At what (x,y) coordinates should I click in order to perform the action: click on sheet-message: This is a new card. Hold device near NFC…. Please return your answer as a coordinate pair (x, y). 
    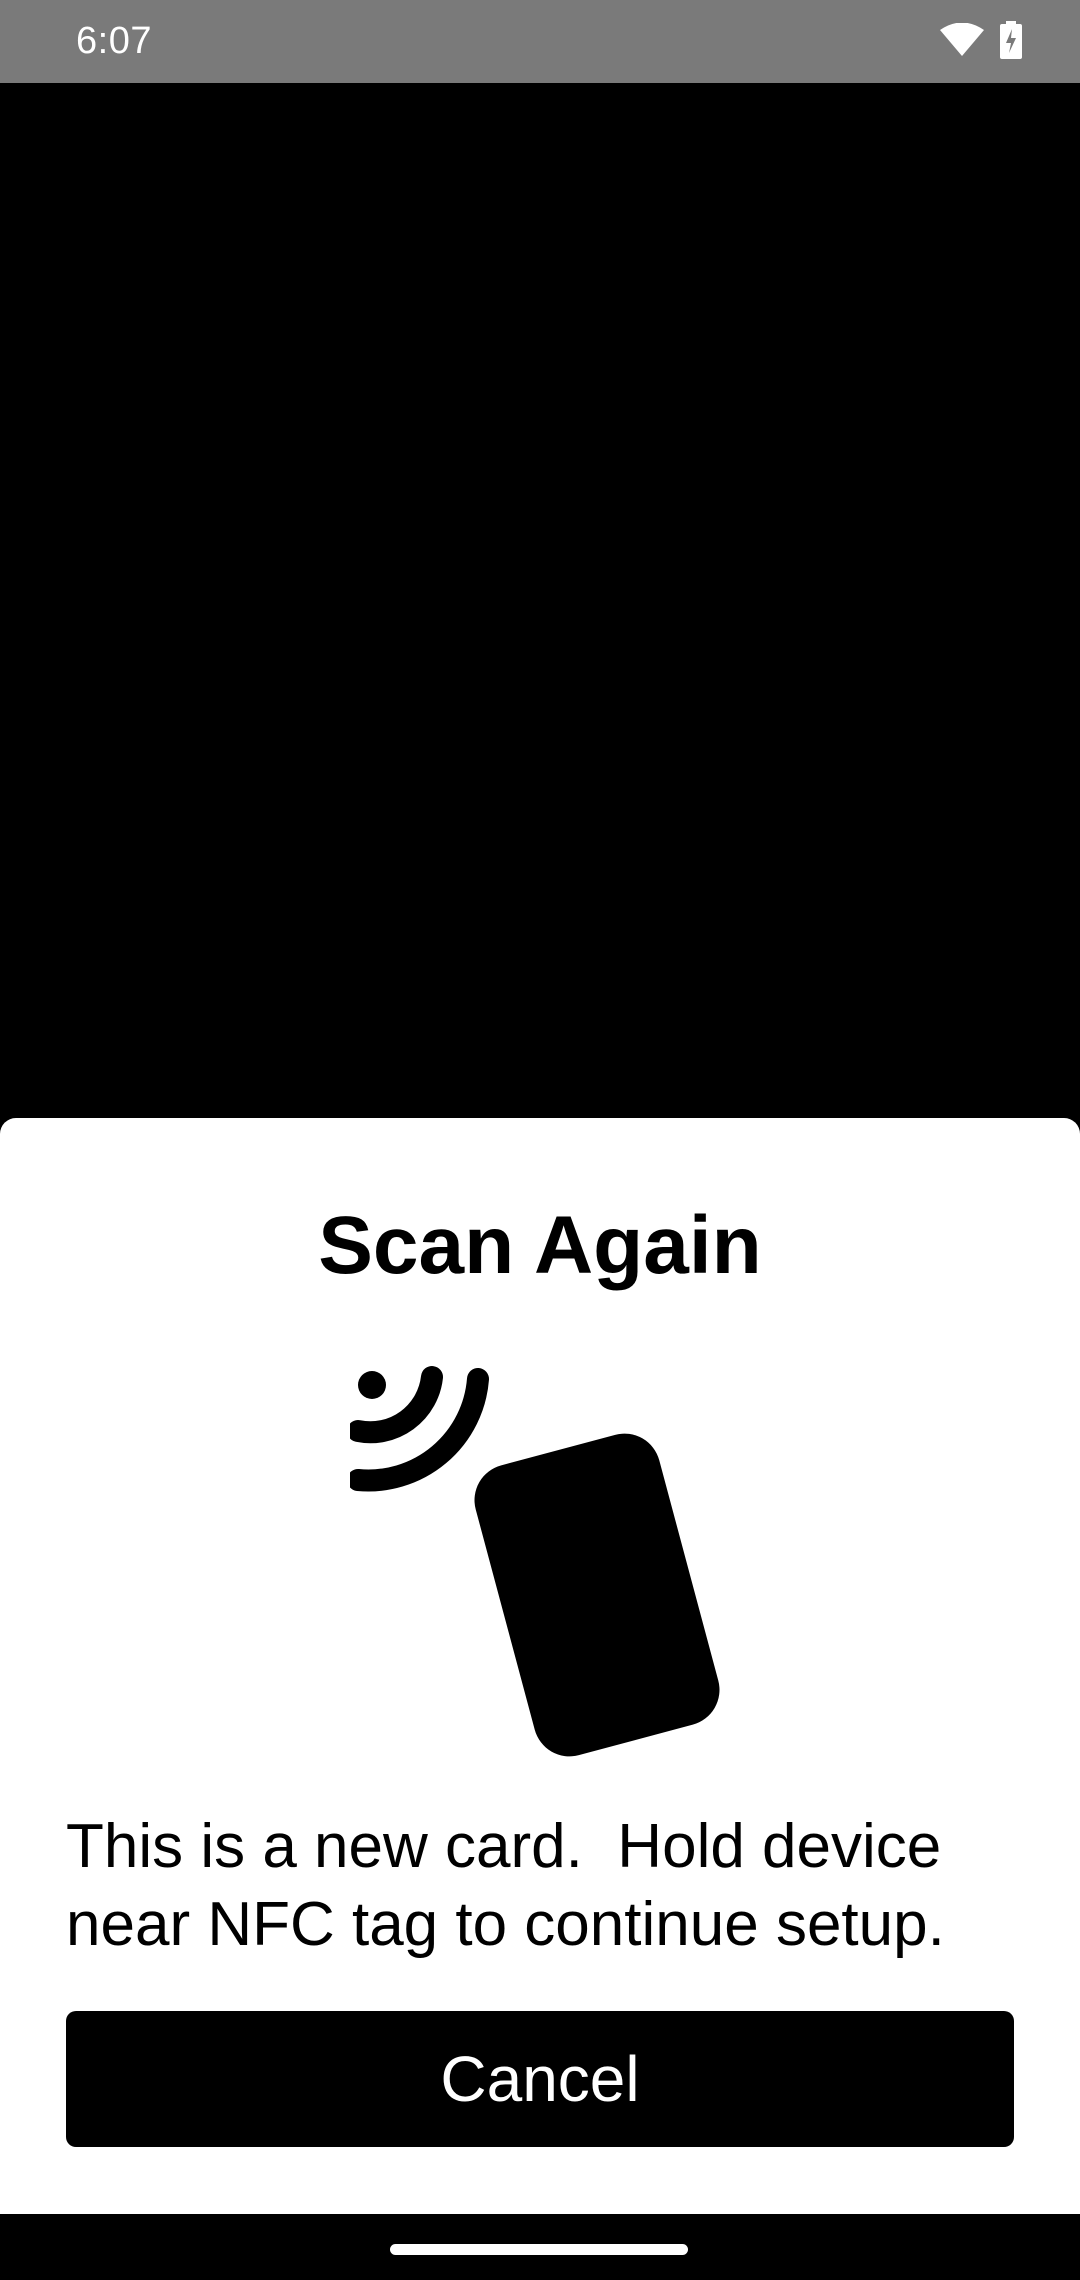
    Looking at the image, I should click on (505, 1885).